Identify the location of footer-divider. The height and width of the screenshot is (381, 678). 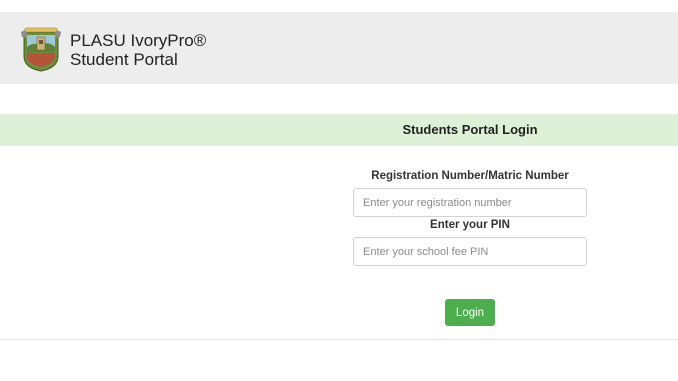
(339, 339).